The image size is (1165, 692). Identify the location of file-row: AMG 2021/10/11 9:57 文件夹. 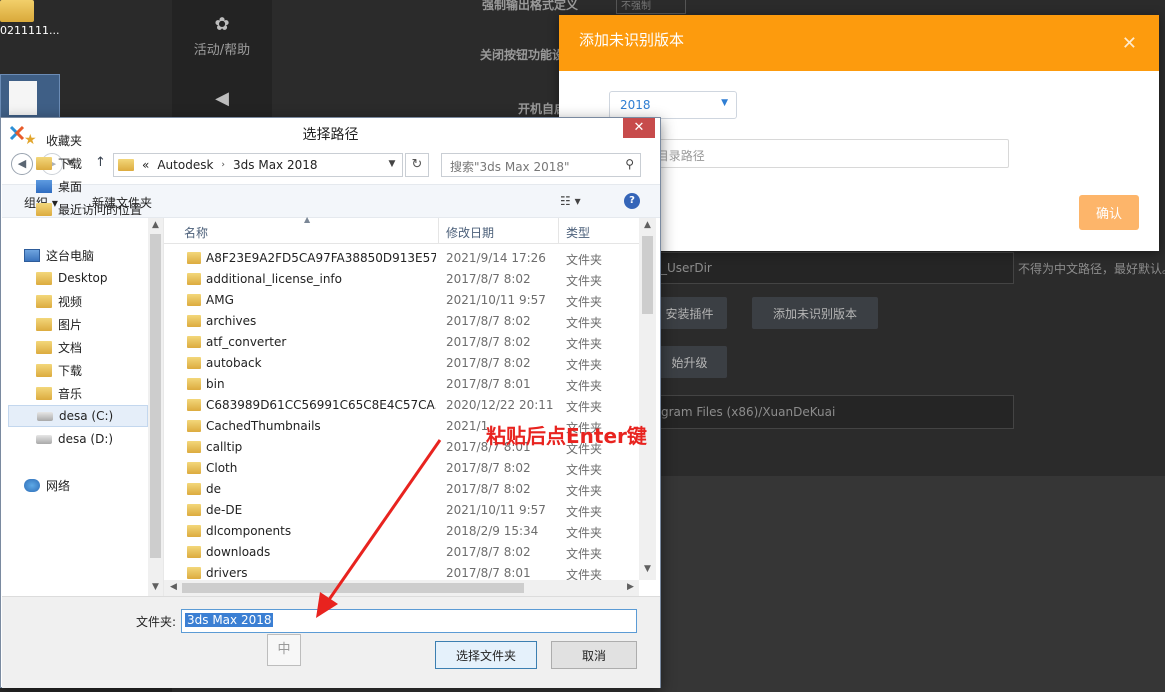
(401, 300).